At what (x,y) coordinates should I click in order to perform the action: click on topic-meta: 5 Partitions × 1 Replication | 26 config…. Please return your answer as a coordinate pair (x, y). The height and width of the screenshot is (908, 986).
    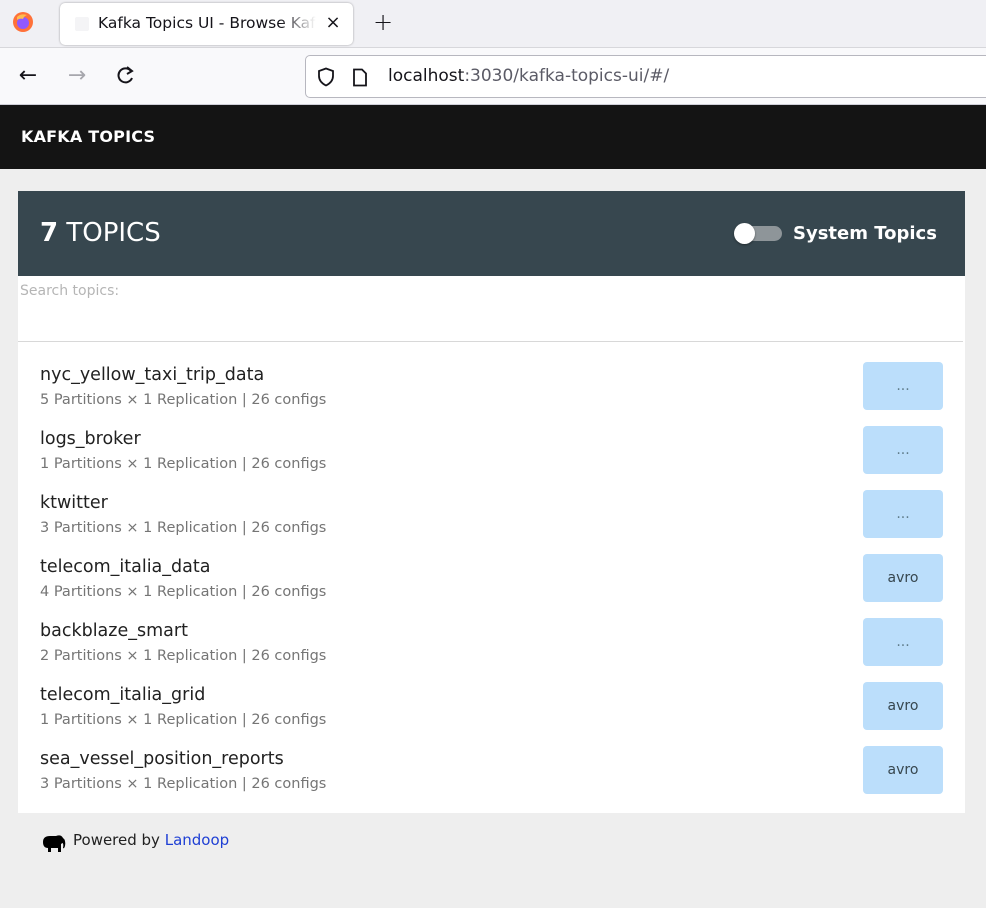
    Looking at the image, I should click on (183, 400).